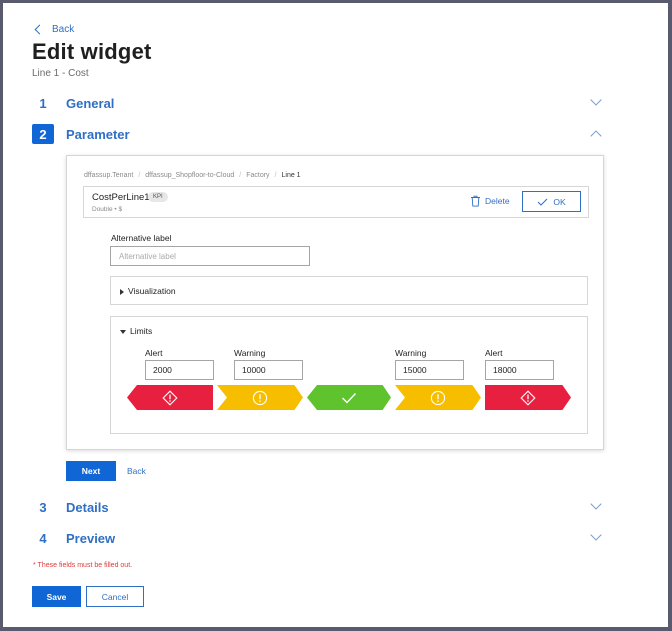 The image size is (672, 631). What do you see at coordinates (56, 596) in the screenshot?
I see `save-button: Save` at bounding box center [56, 596].